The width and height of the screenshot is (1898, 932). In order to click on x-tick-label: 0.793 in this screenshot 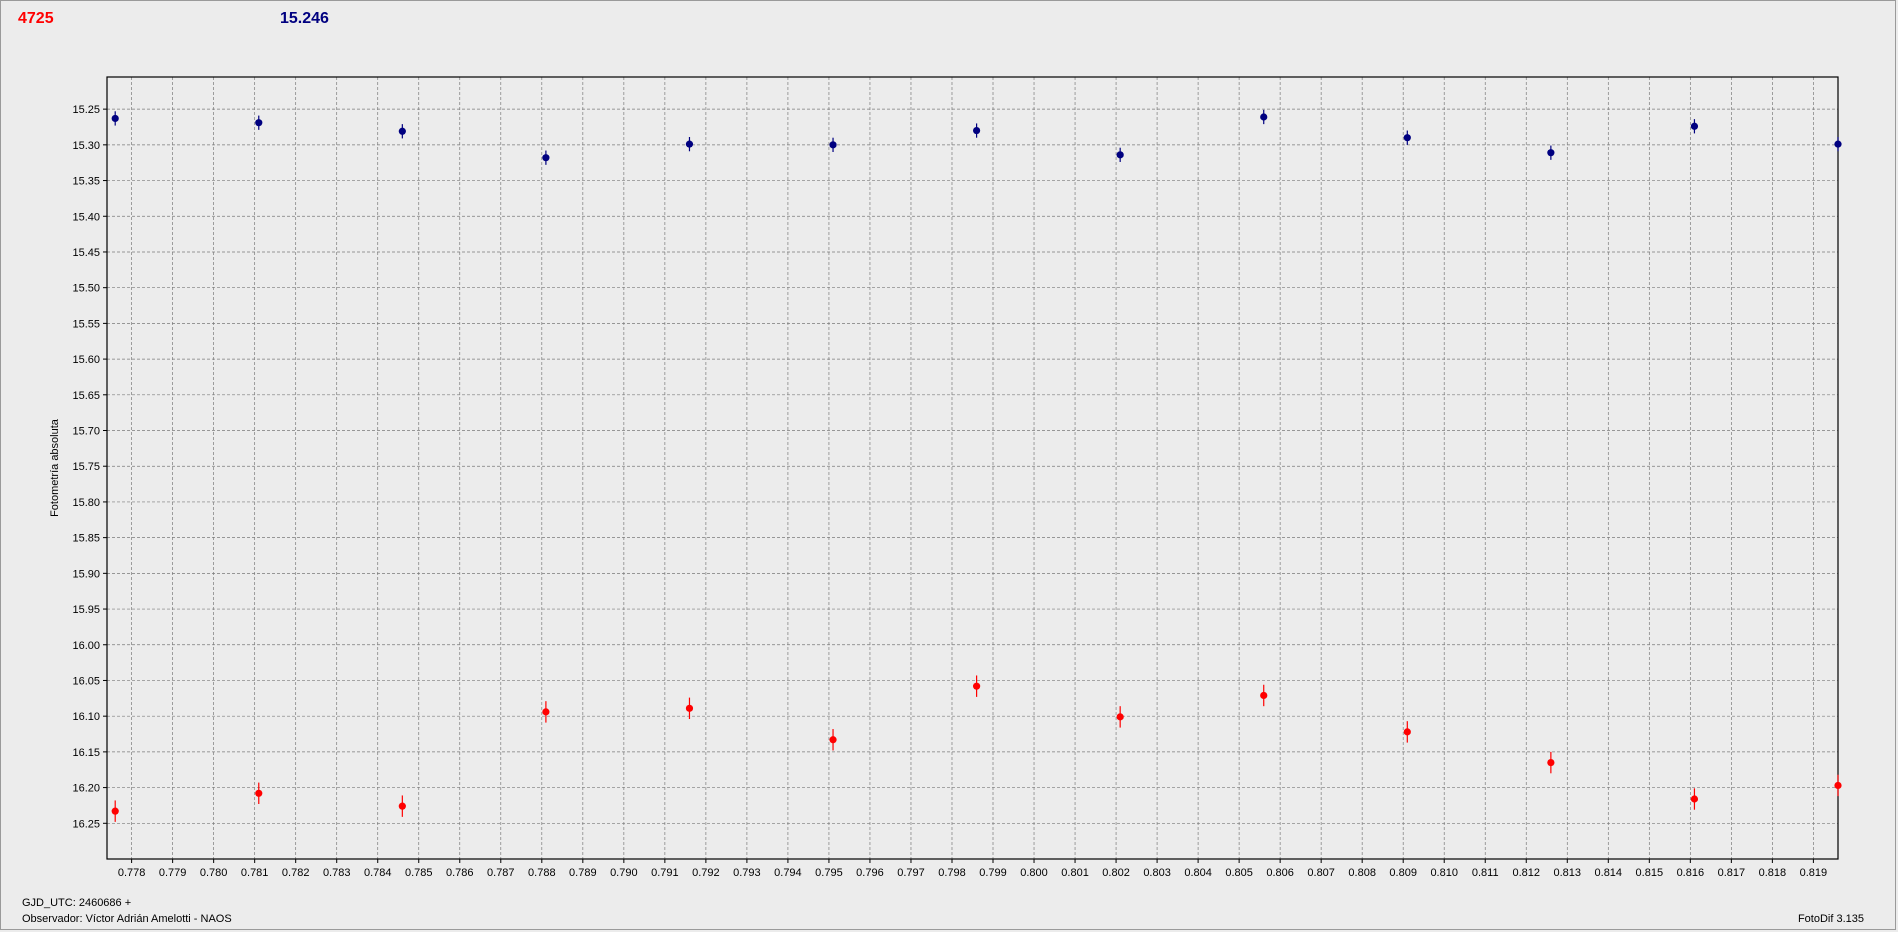, I will do `click(747, 873)`.